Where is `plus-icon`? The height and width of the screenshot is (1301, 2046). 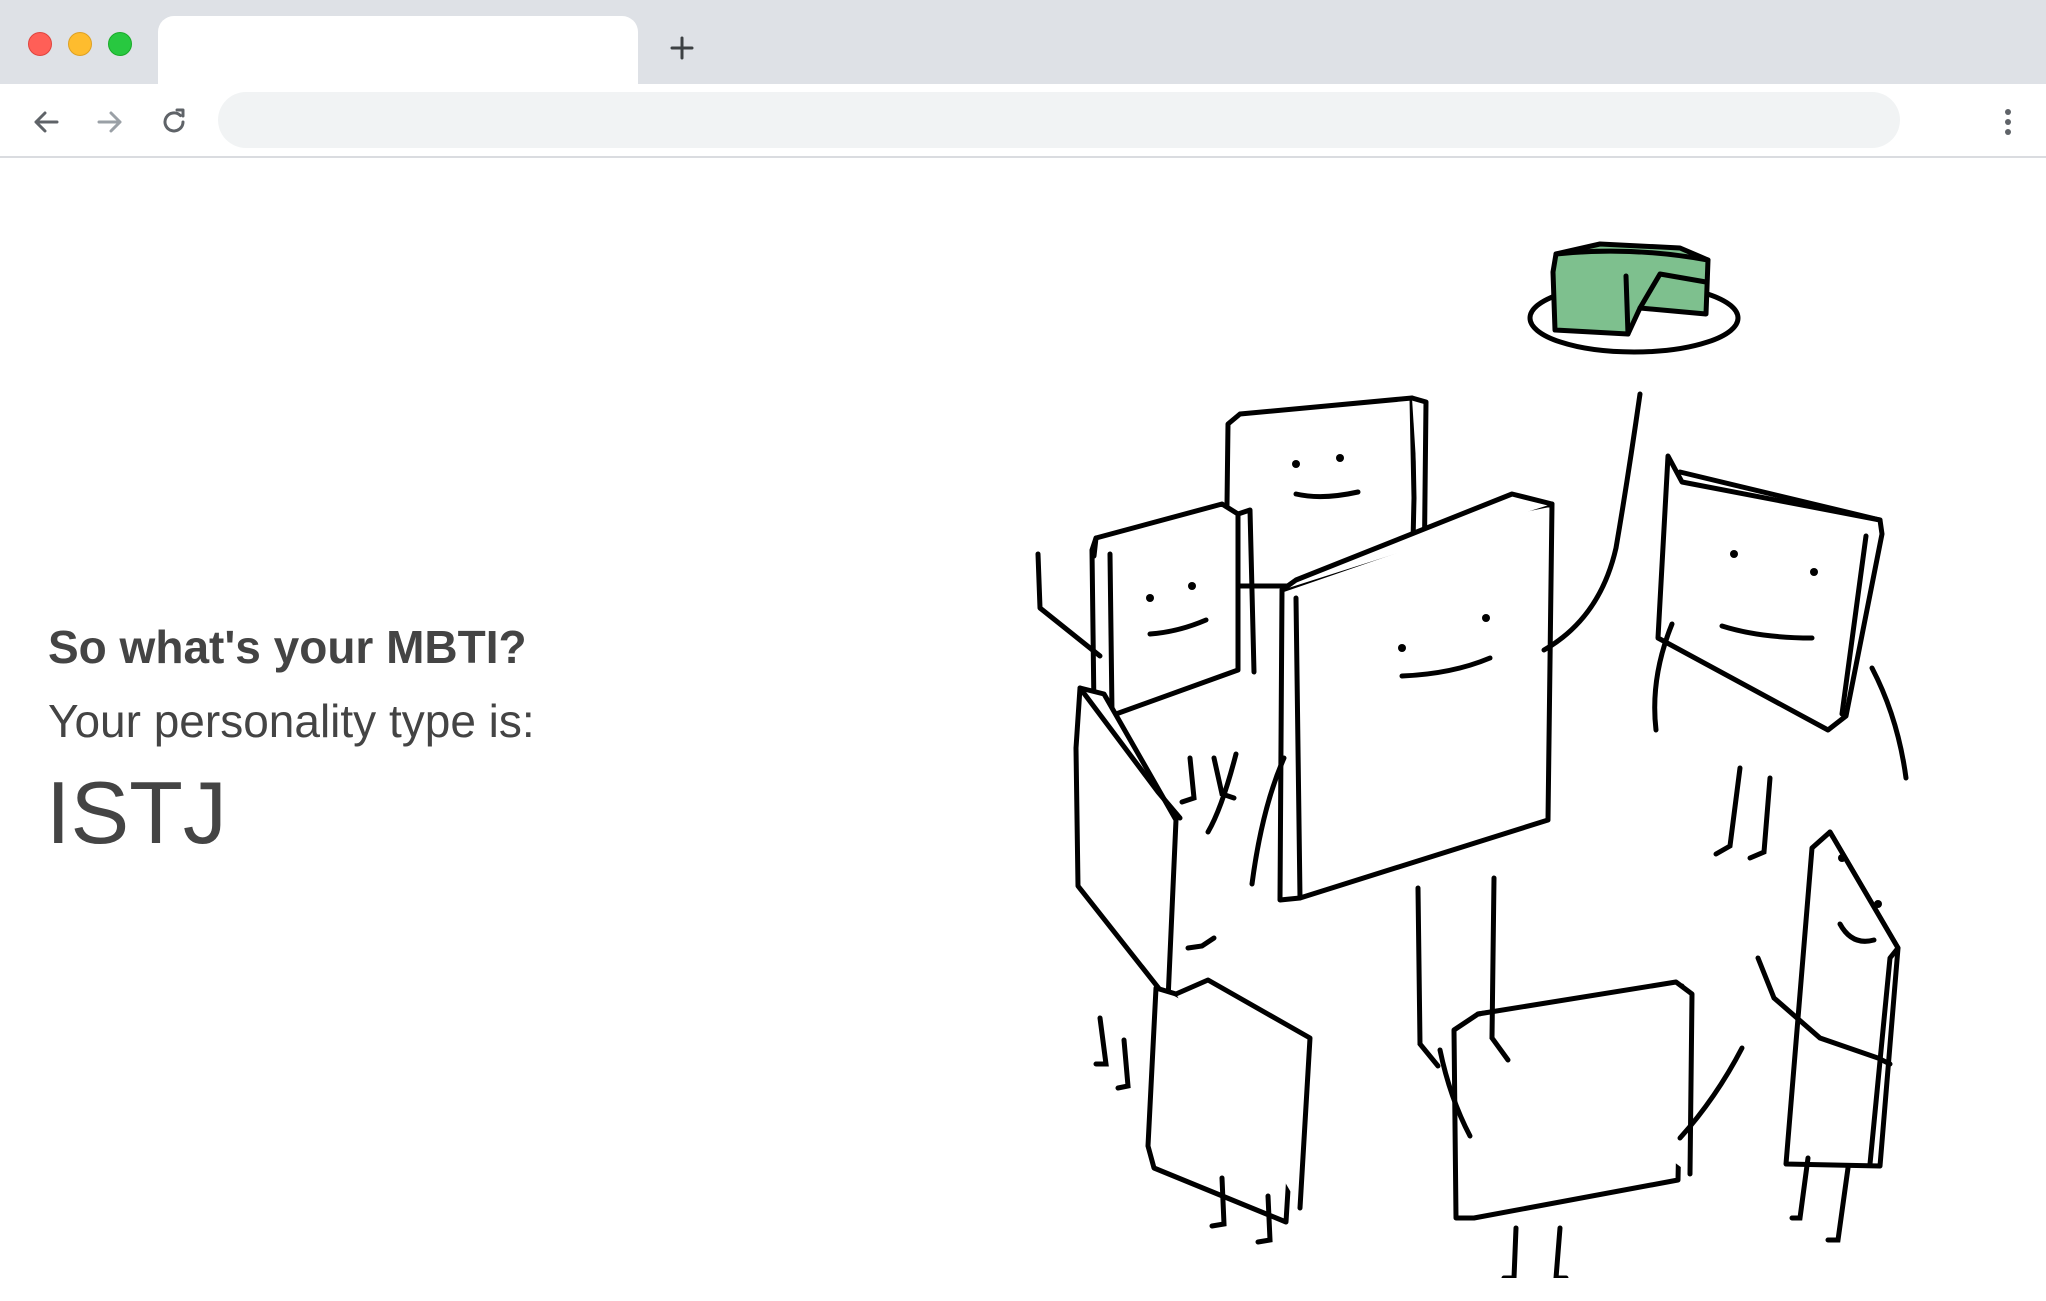
plus-icon is located at coordinates (682, 48).